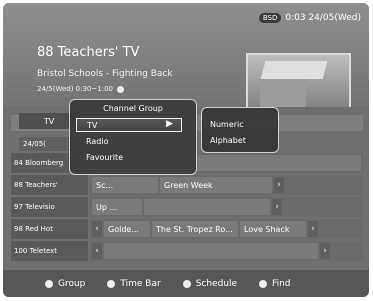 The image size is (373, 301). I want to click on schedule-label: Schedule, so click(216, 283).